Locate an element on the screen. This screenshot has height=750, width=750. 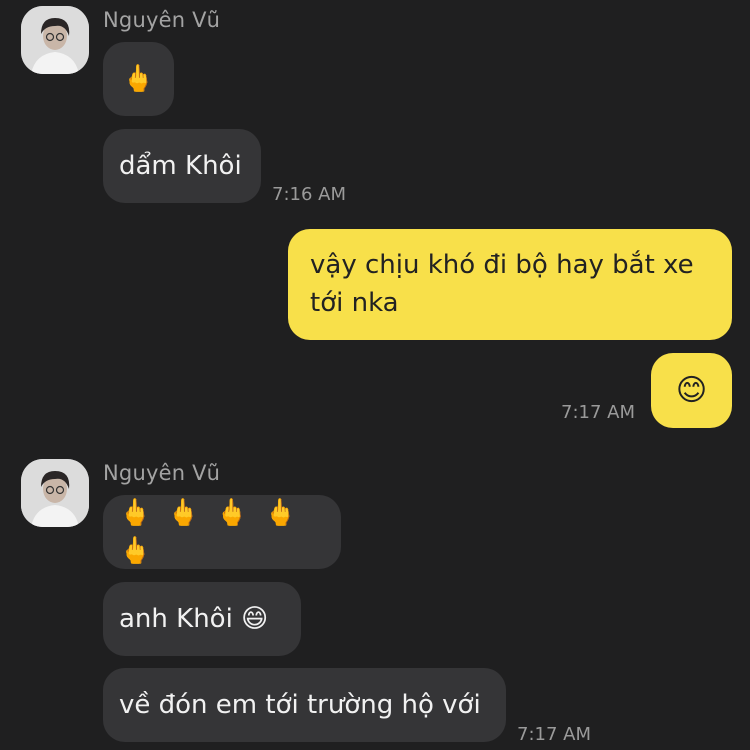
middle-finger-emoji-icon: 🖕 is located at coordinates (138, 79).